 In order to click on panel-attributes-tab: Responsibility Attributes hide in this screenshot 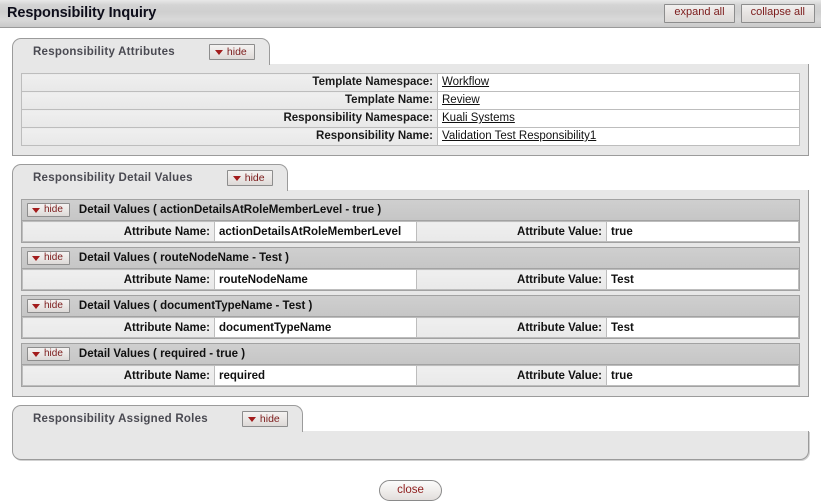, I will do `click(141, 51)`.